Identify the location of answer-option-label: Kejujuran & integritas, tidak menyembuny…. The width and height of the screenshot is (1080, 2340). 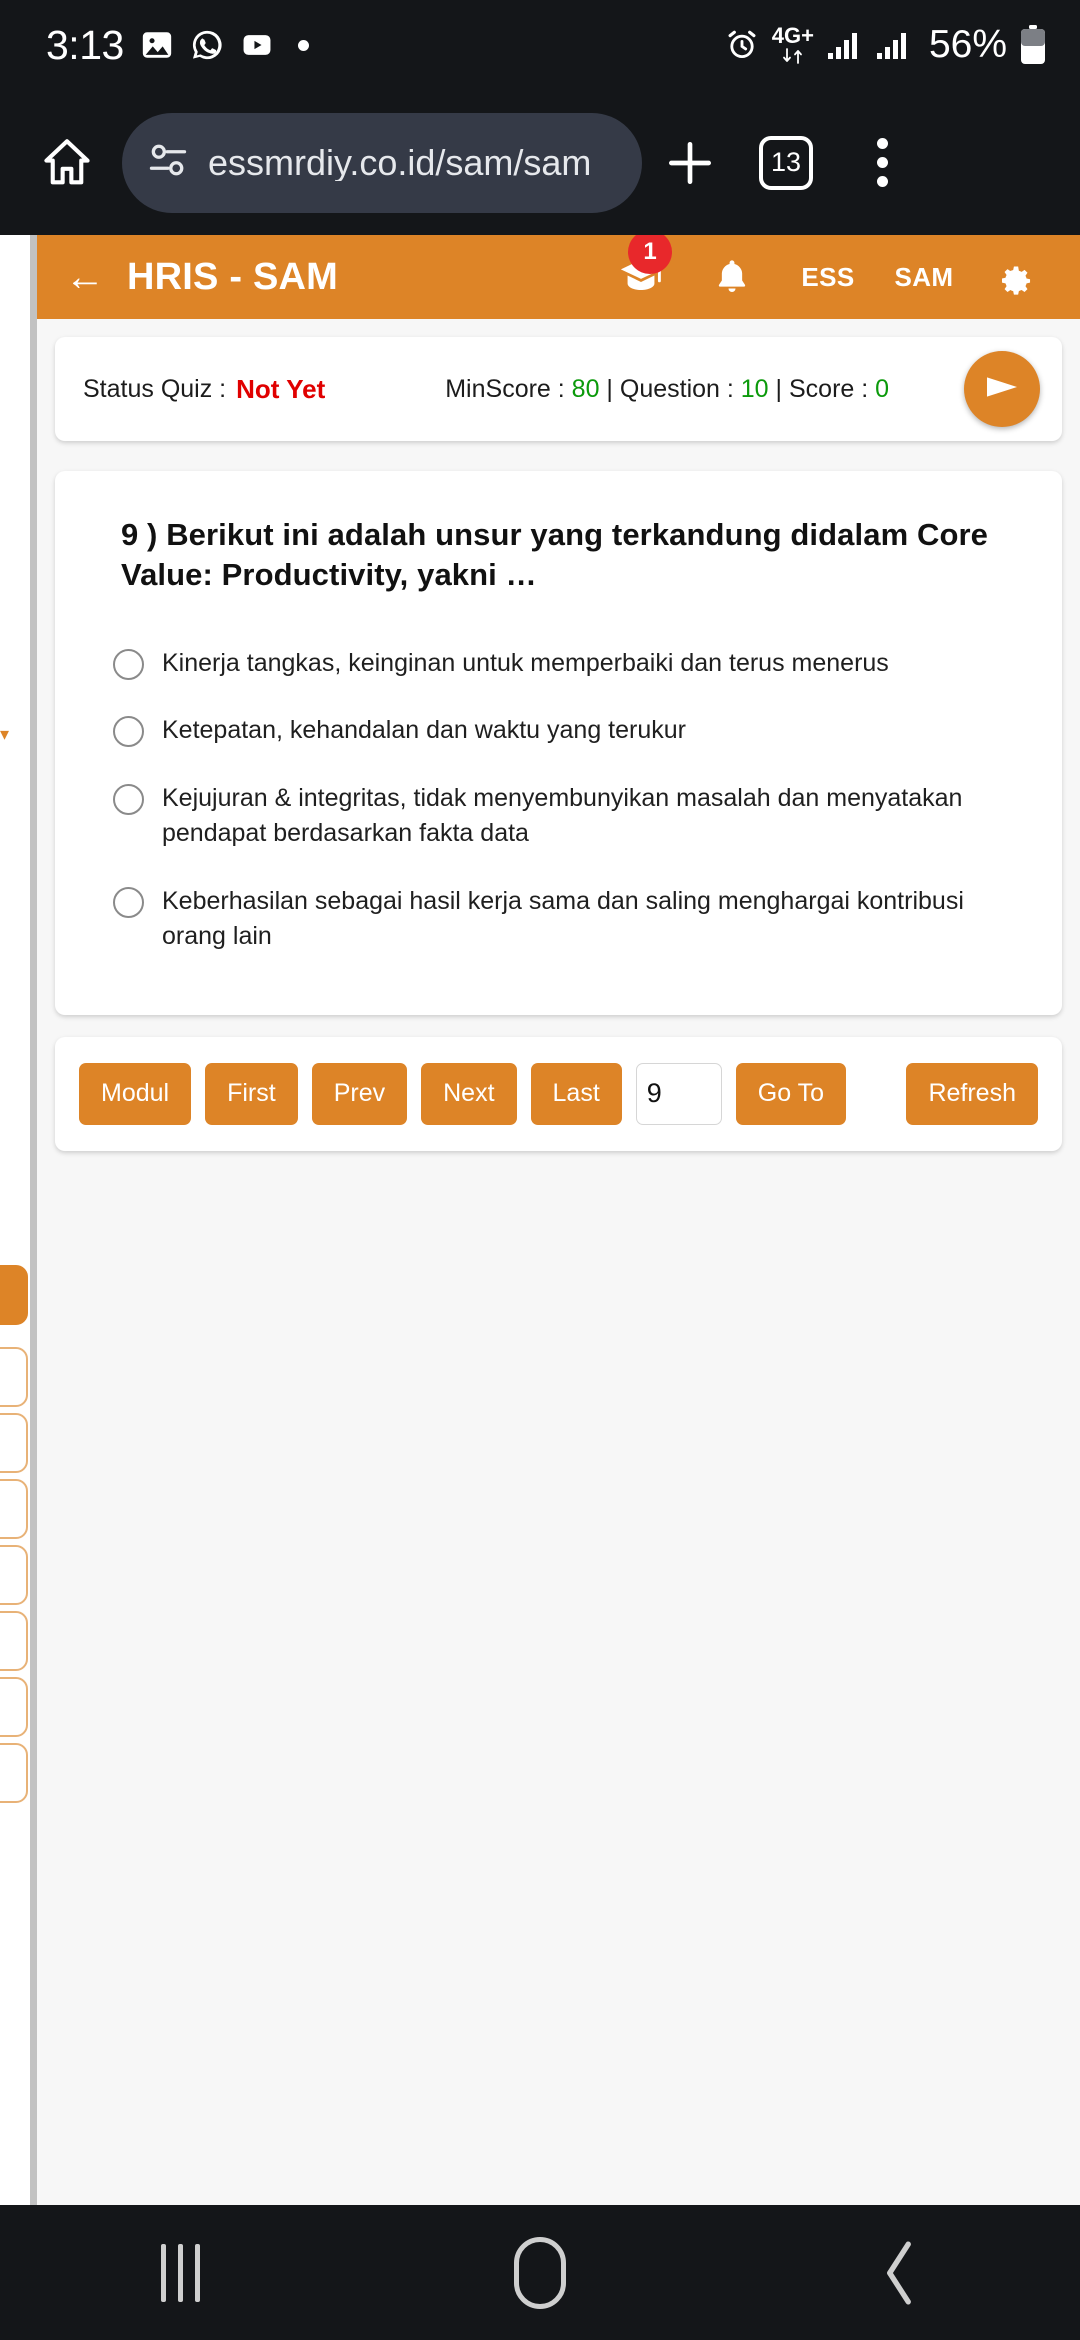
(562, 815).